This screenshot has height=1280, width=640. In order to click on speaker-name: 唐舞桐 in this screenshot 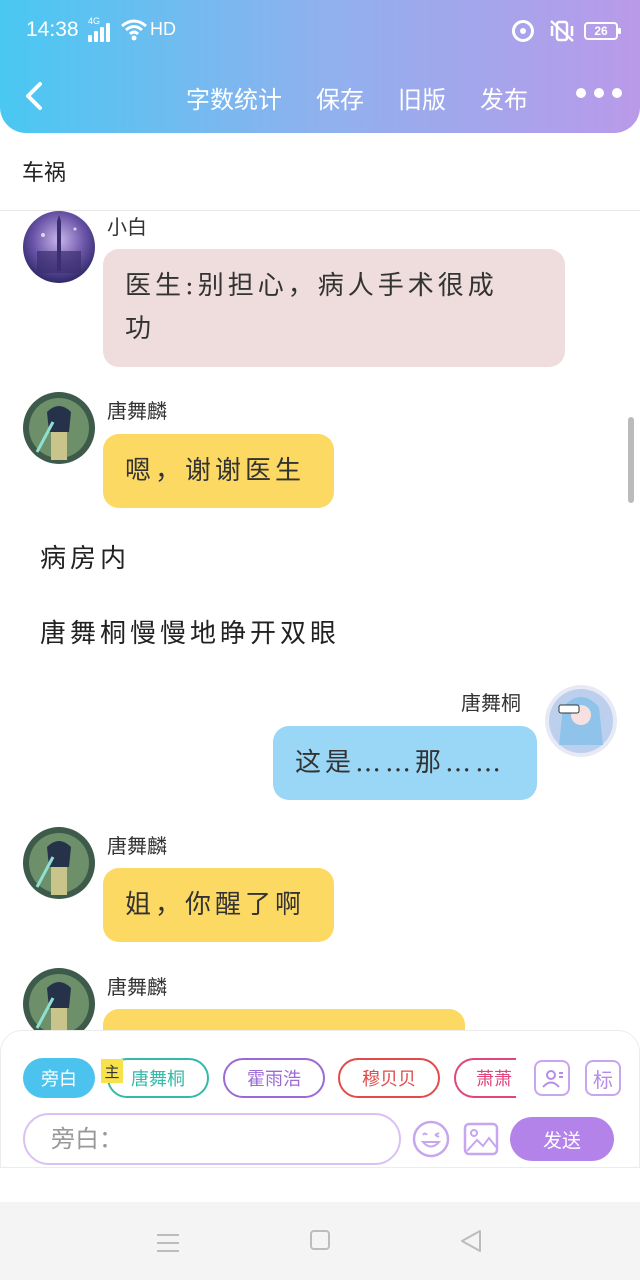, I will do `click(491, 703)`.